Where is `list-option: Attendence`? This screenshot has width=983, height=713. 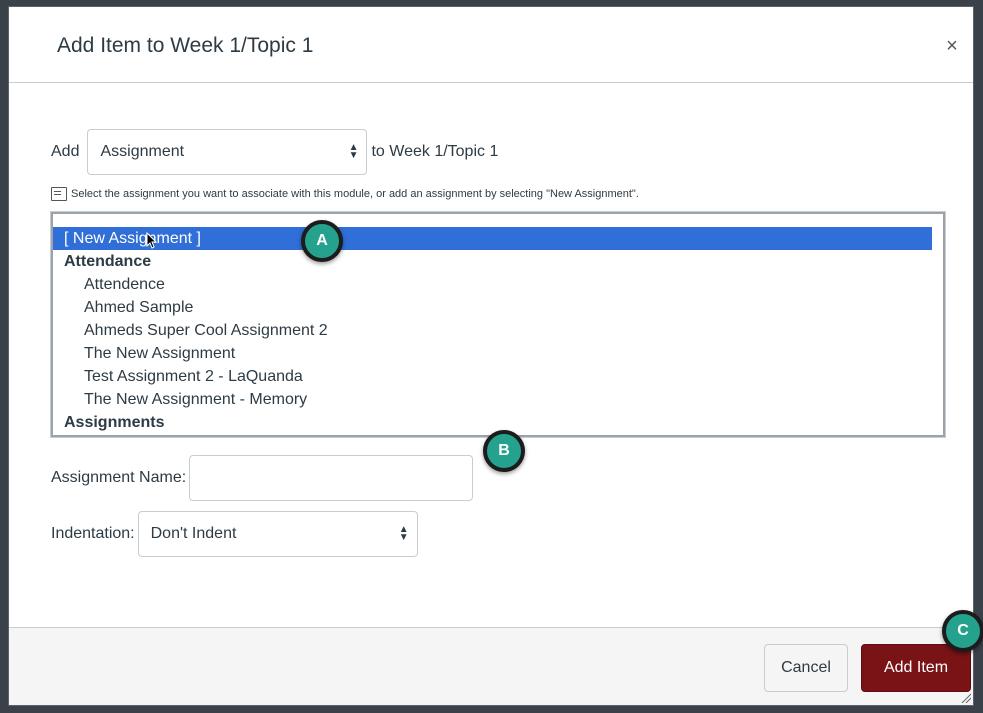 list-option: Attendence is located at coordinates (498, 284).